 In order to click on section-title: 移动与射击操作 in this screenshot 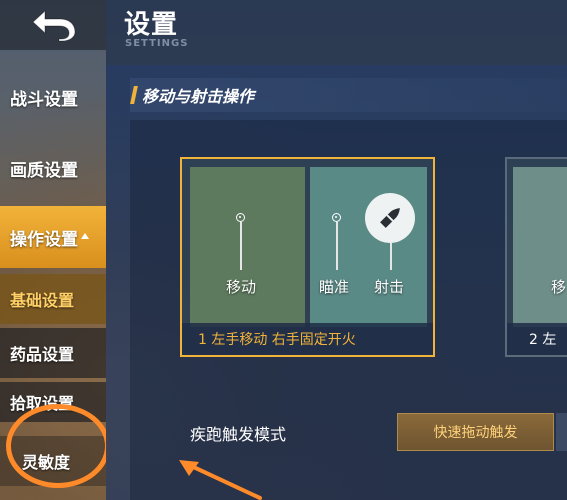, I will do `click(198, 96)`.